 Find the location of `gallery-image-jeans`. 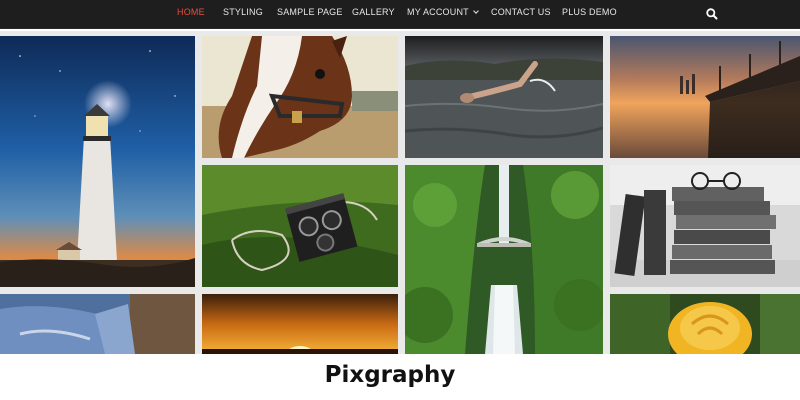

gallery-image-jeans is located at coordinates (97, 324).